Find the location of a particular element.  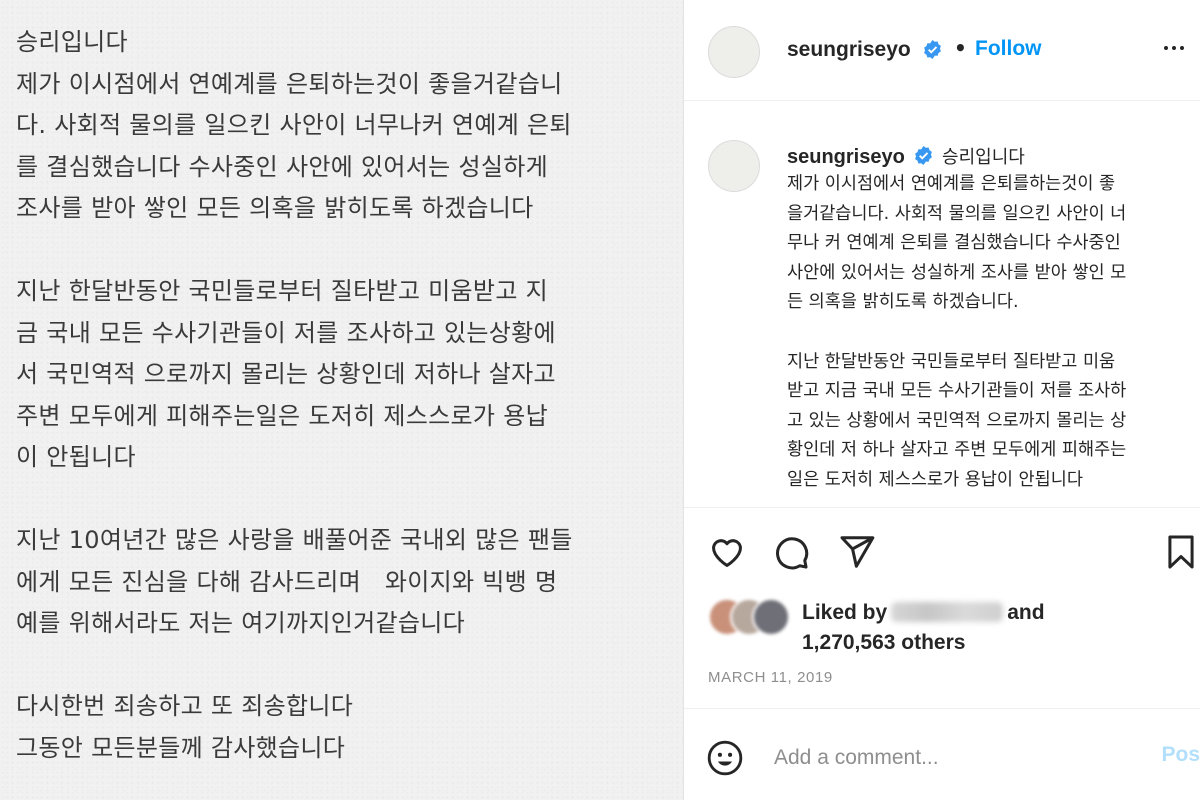

comment-bar: Post is located at coordinates (942, 754).